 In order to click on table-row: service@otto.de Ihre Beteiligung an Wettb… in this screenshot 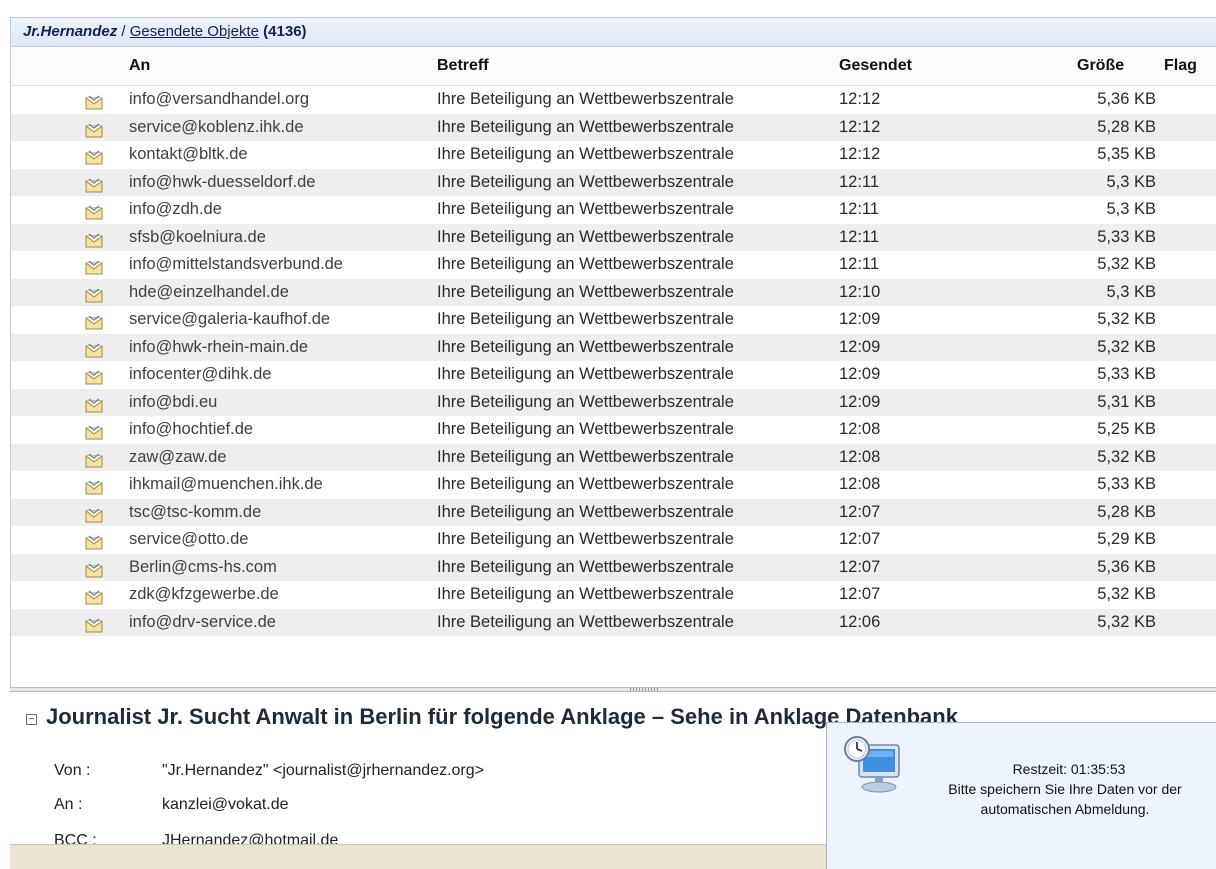, I will do `click(613, 540)`.